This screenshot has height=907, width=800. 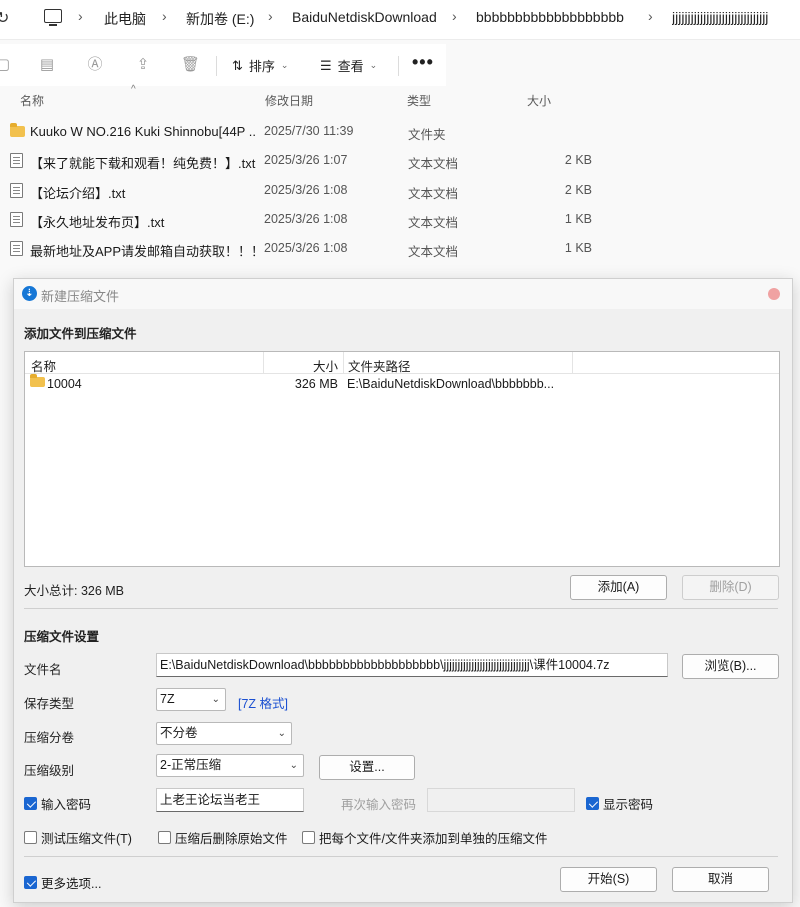 I want to click on rename-icon: Ⓐ, so click(x=95, y=65).